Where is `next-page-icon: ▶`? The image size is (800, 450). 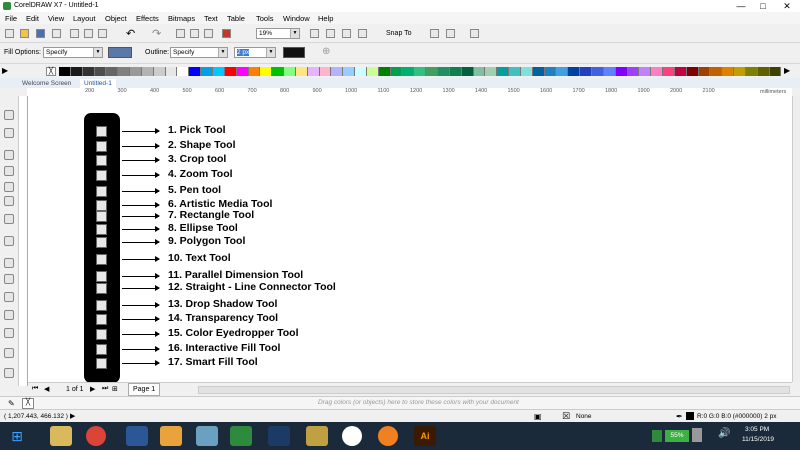 next-page-icon: ▶ is located at coordinates (92, 389).